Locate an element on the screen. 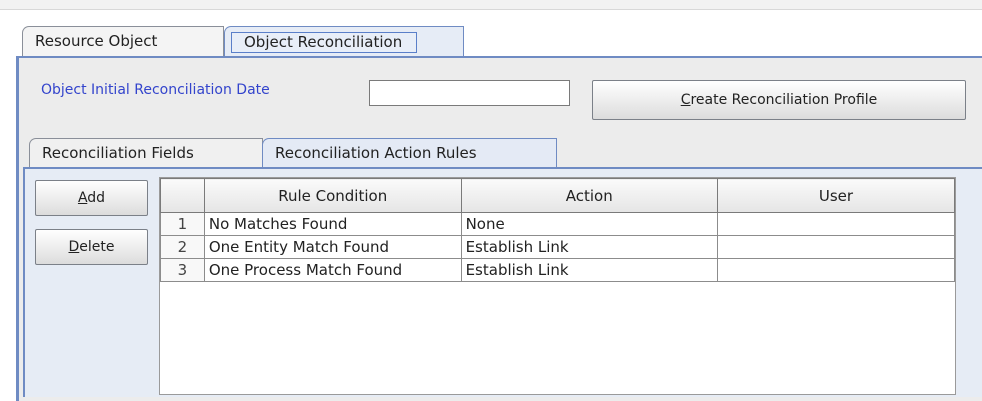 The image size is (982, 401). tab-label: Reconciliation Fields is located at coordinates (118, 153).